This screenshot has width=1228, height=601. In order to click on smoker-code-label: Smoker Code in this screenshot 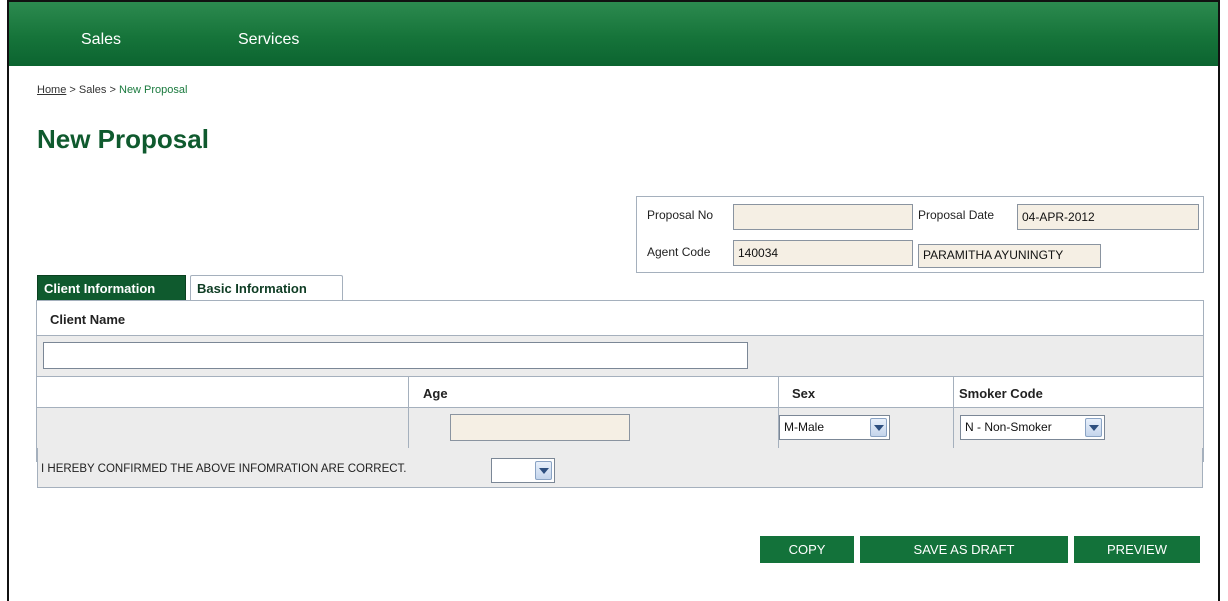, I will do `click(1001, 393)`.